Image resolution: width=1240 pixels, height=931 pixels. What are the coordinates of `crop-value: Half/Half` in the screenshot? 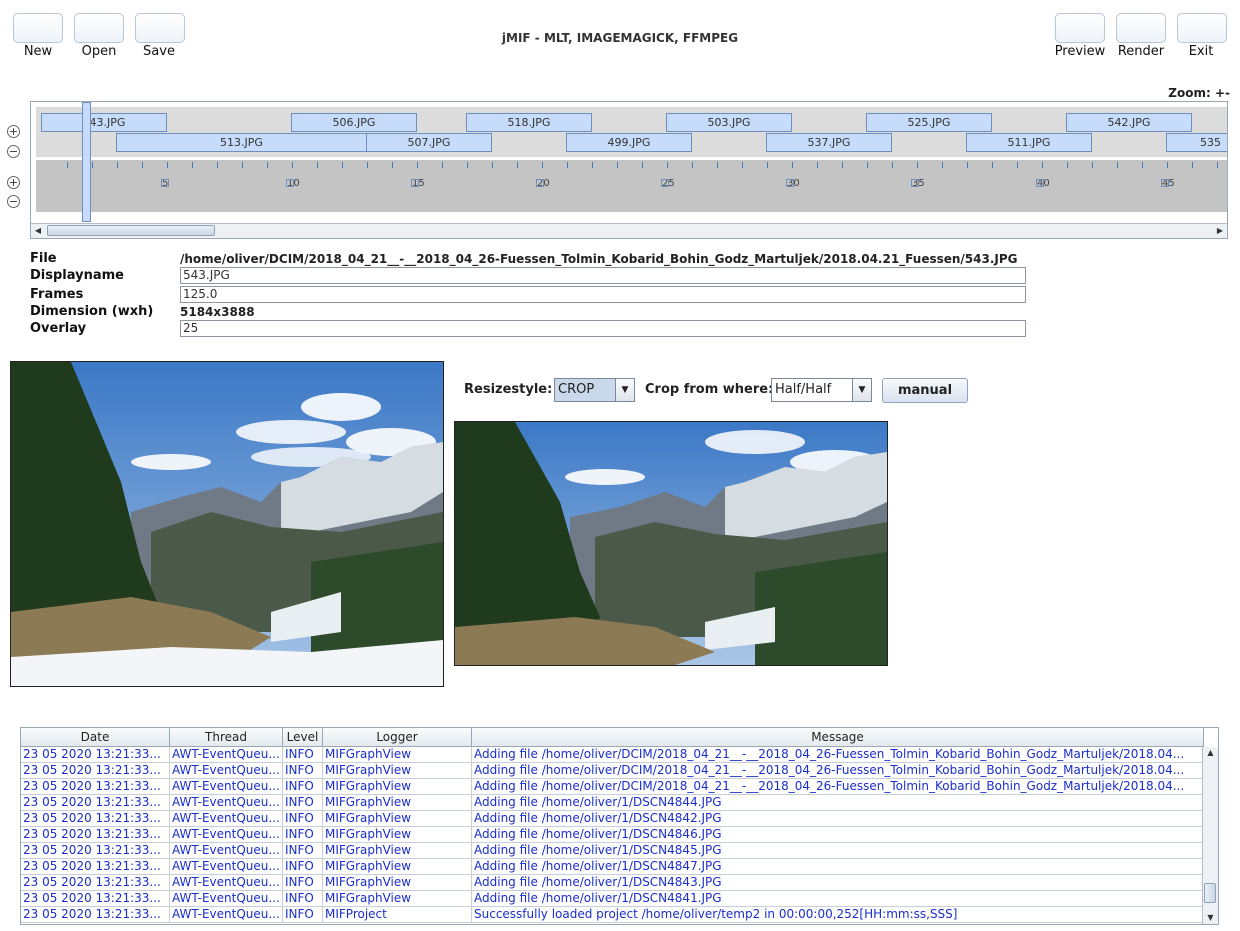 It's located at (803, 389).